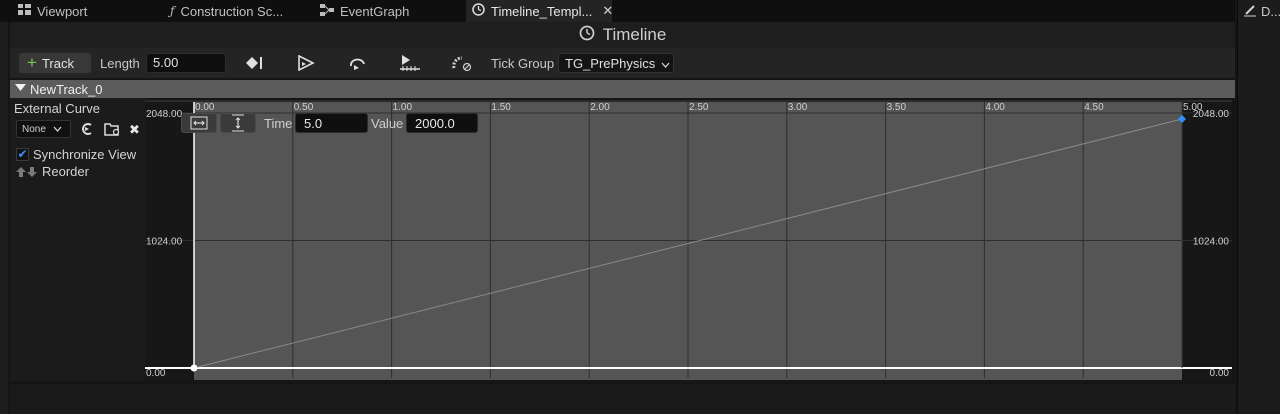 The width and height of the screenshot is (1280, 414). I want to click on function-icon: ƒ, so click(172, 11).